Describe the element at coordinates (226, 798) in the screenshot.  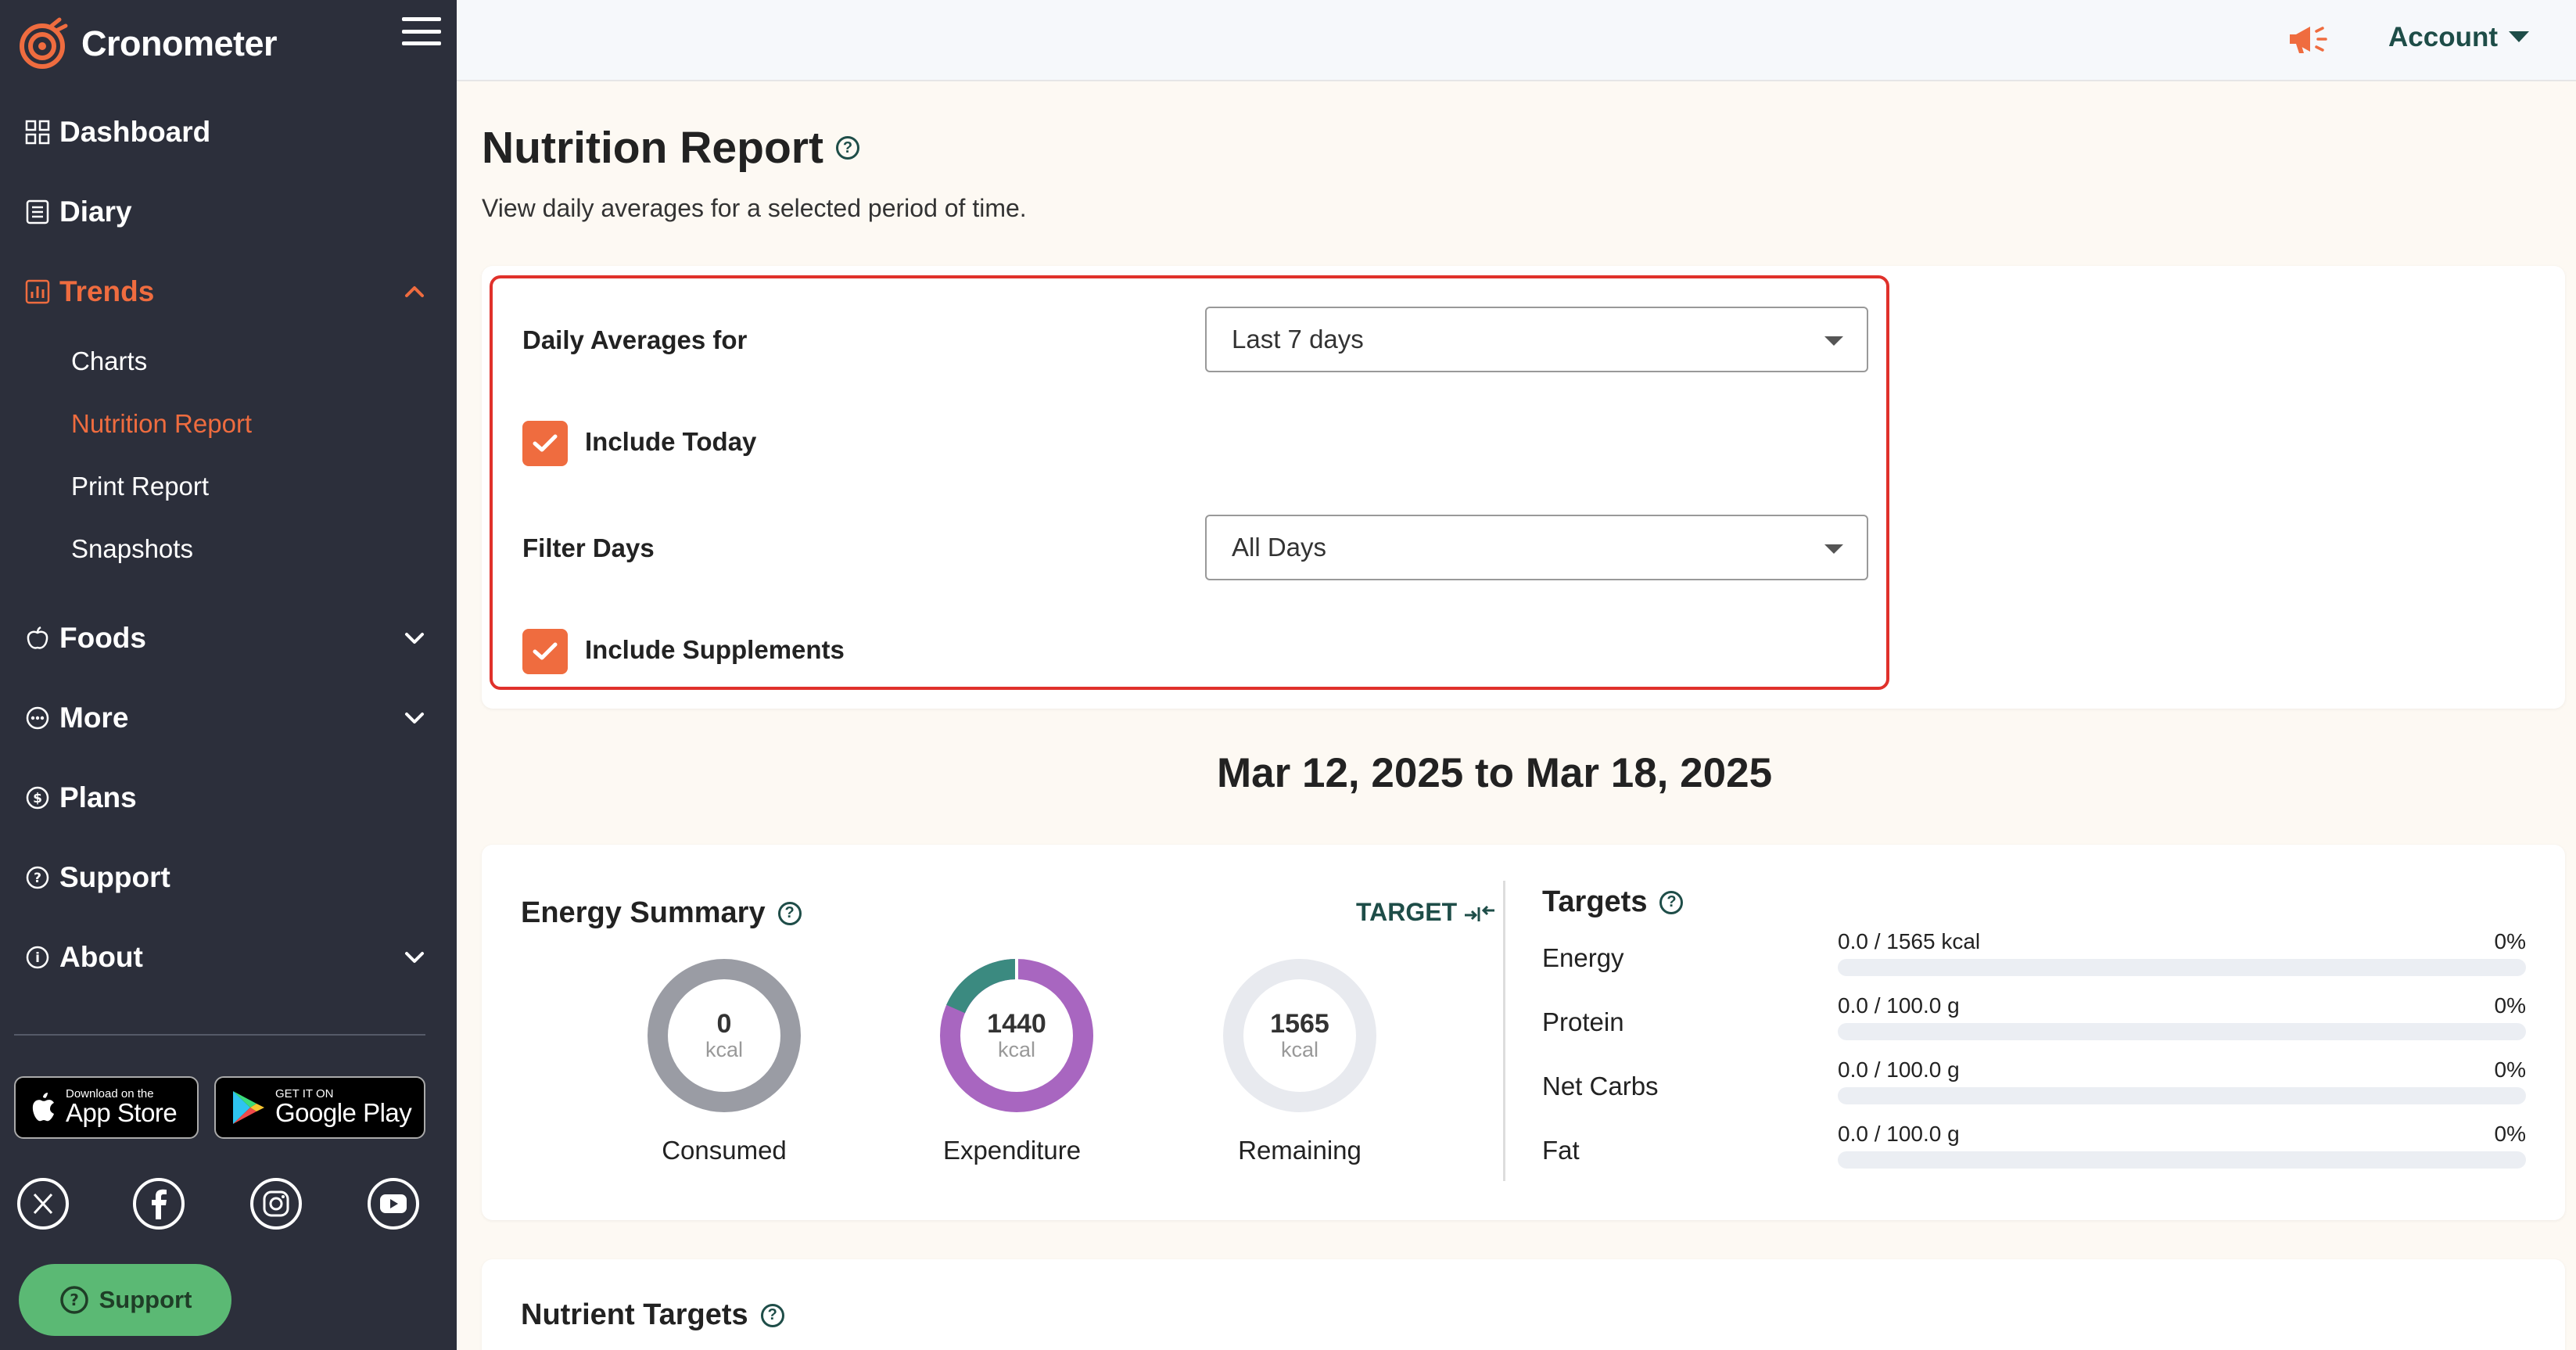
I see `sidebar-item-plans: $ Plans` at that location.